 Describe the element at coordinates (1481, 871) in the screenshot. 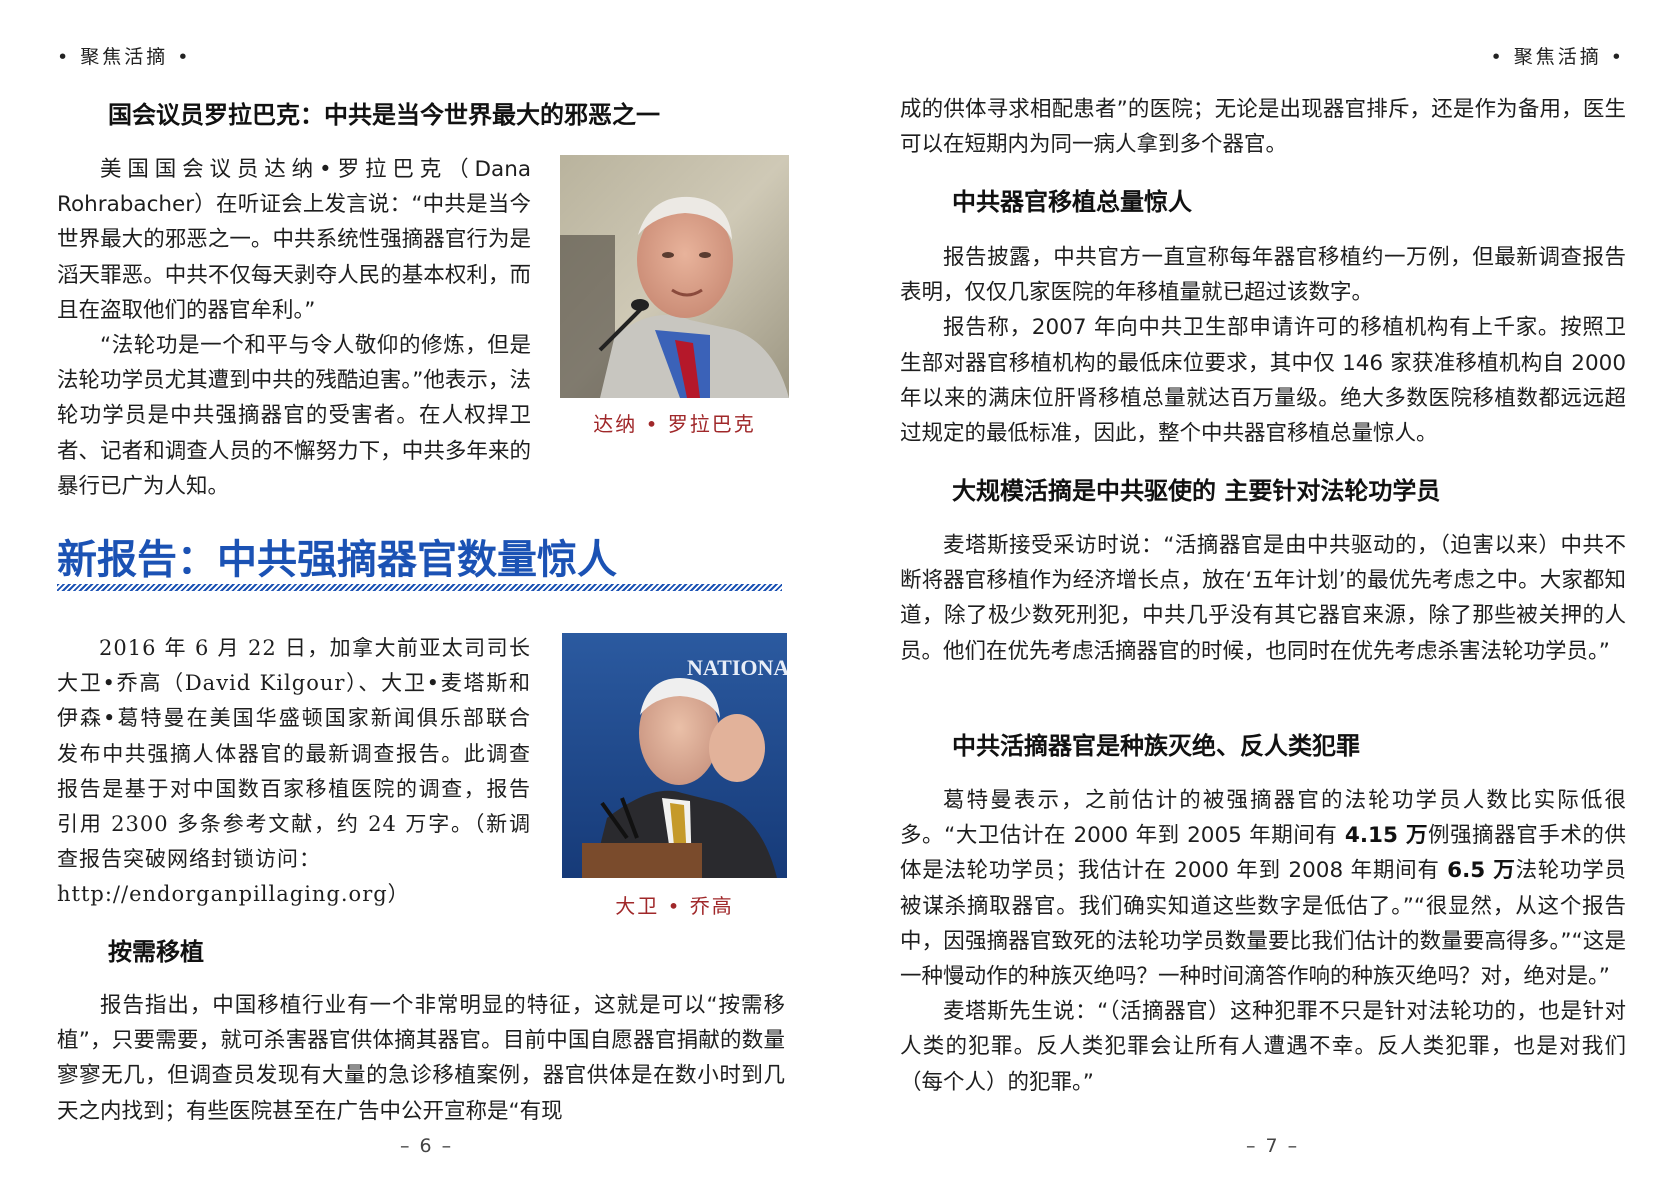

I see `estimate-number: 6.5 万` at that location.